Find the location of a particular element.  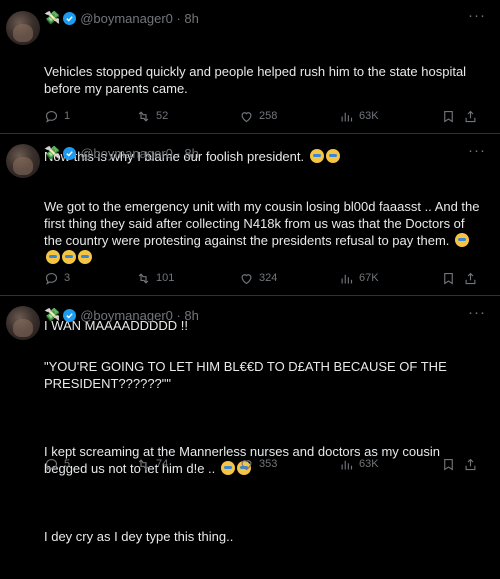

reply-button: 3 is located at coordinates (57, 278).